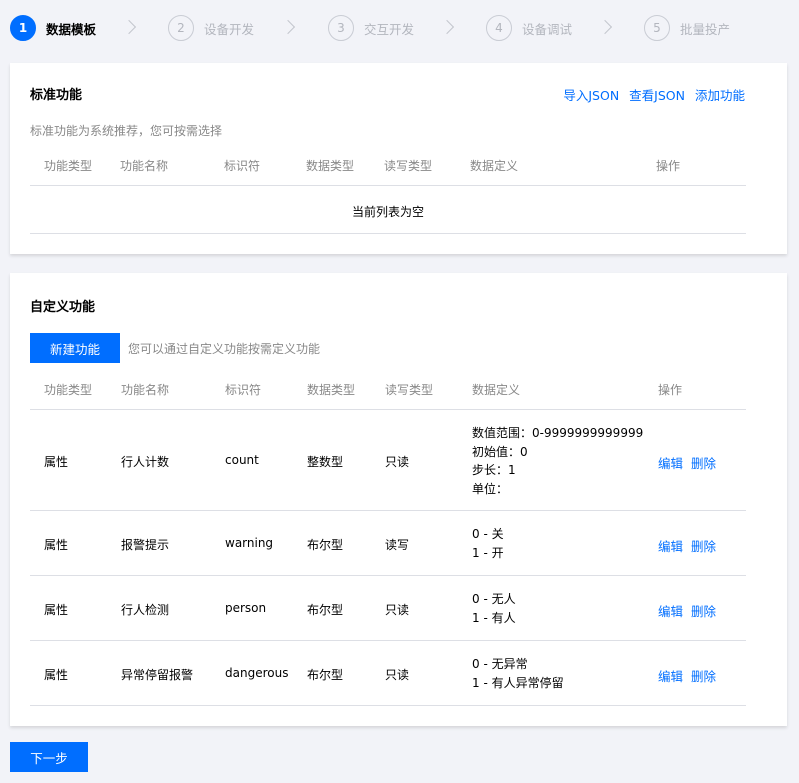 The height and width of the screenshot is (783, 799). What do you see at coordinates (23, 28) in the screenshot?
I see `step-number: 1` at bounding box center [23, 28].